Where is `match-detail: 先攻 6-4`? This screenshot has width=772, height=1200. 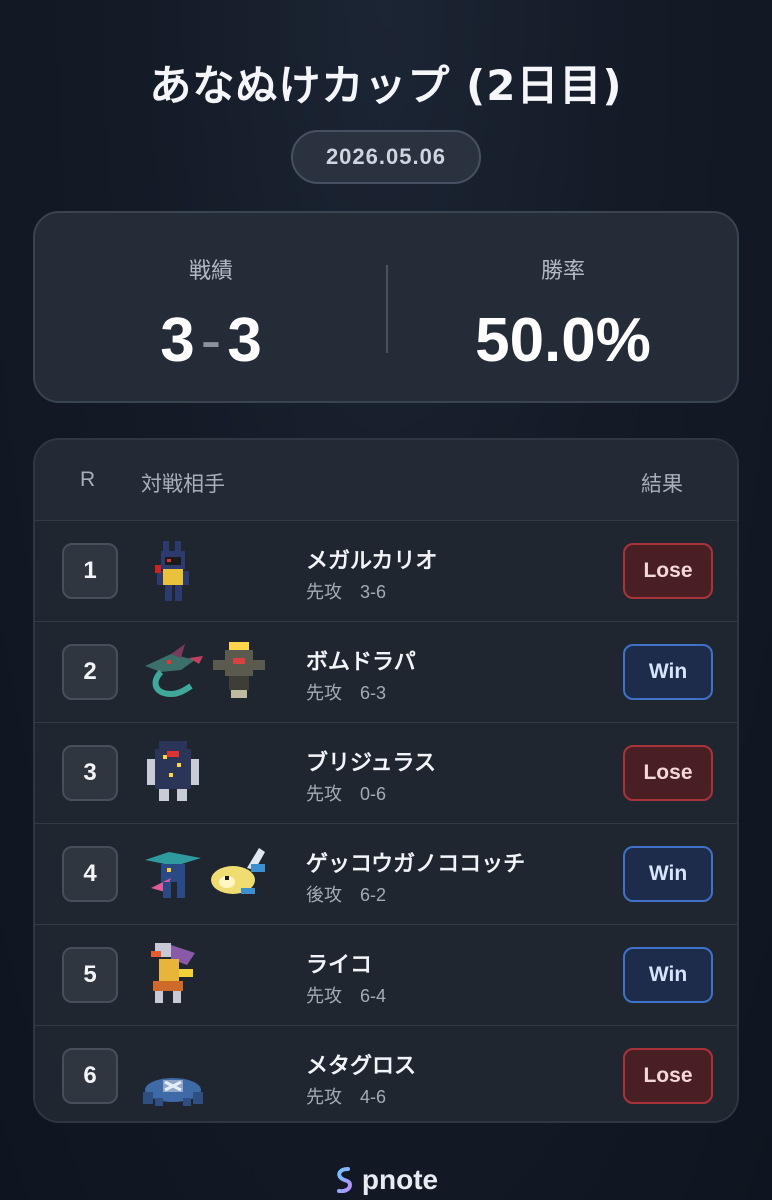 match-detail: 先攻 6-4 is located at coordinates (346, 995).